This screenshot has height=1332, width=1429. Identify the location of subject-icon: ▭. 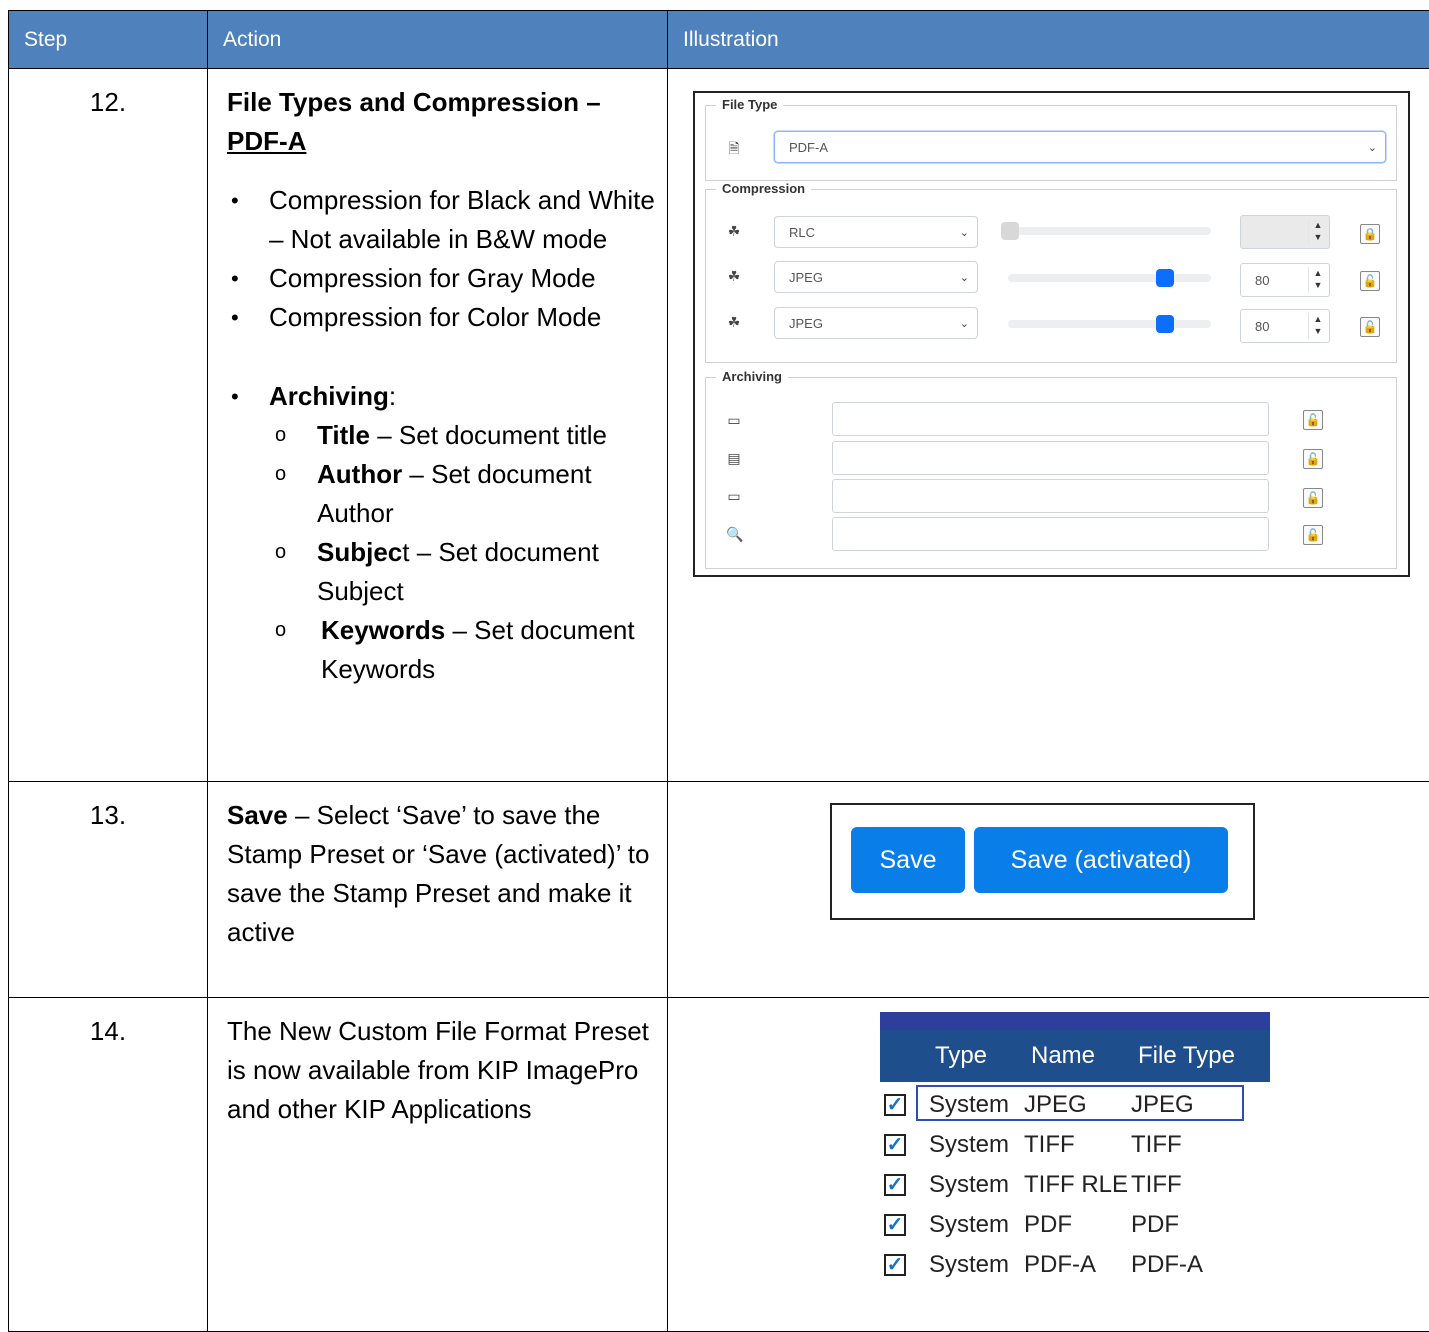
(734, 496).